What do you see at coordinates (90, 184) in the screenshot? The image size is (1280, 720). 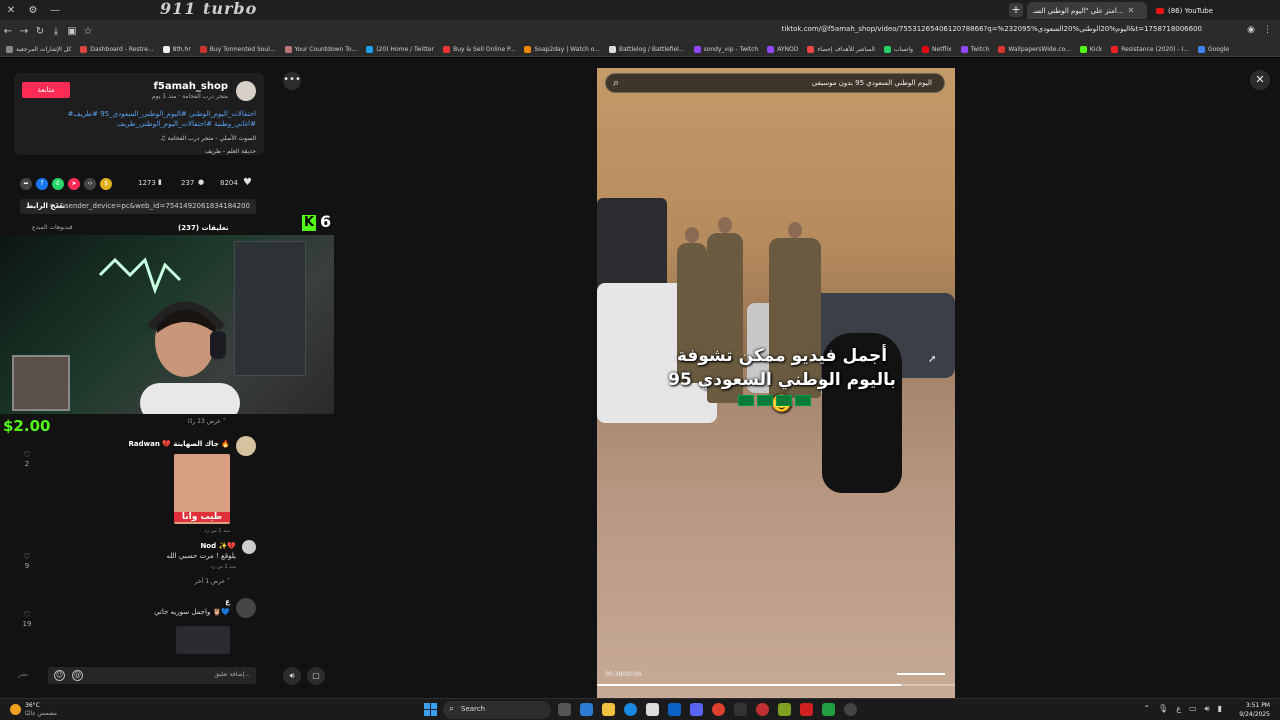 I see `embed-icon: ‹›` at bounding box center [90, 184].